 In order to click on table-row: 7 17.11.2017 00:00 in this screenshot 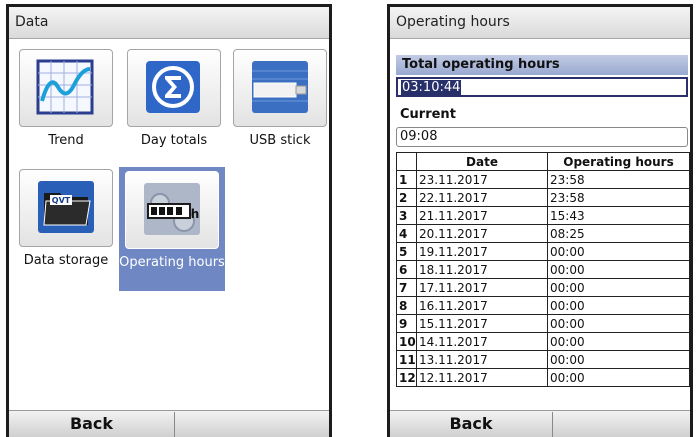, I will do `click(543, 287)`.